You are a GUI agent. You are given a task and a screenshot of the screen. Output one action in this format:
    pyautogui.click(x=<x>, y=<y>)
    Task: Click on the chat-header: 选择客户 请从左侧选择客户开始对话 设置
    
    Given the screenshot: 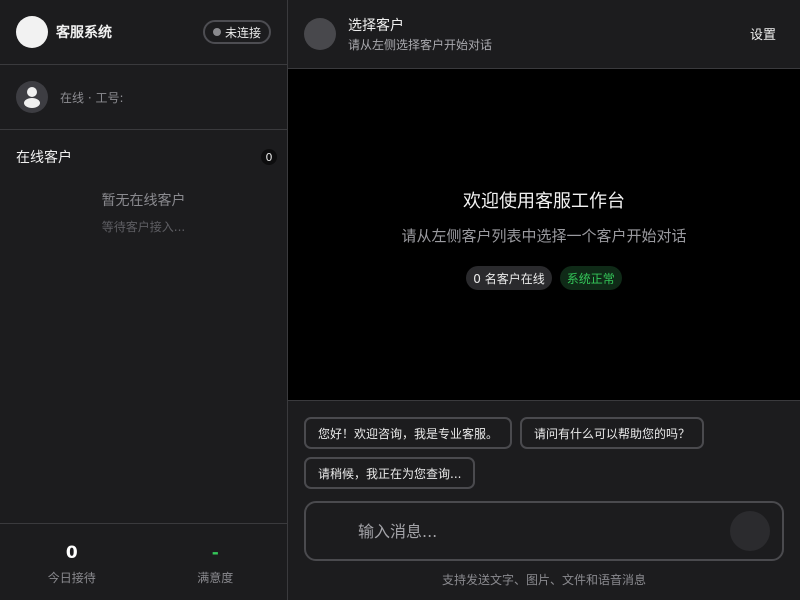 What is the action you would take?
    pyautogui.click(x=544, y=34)
    